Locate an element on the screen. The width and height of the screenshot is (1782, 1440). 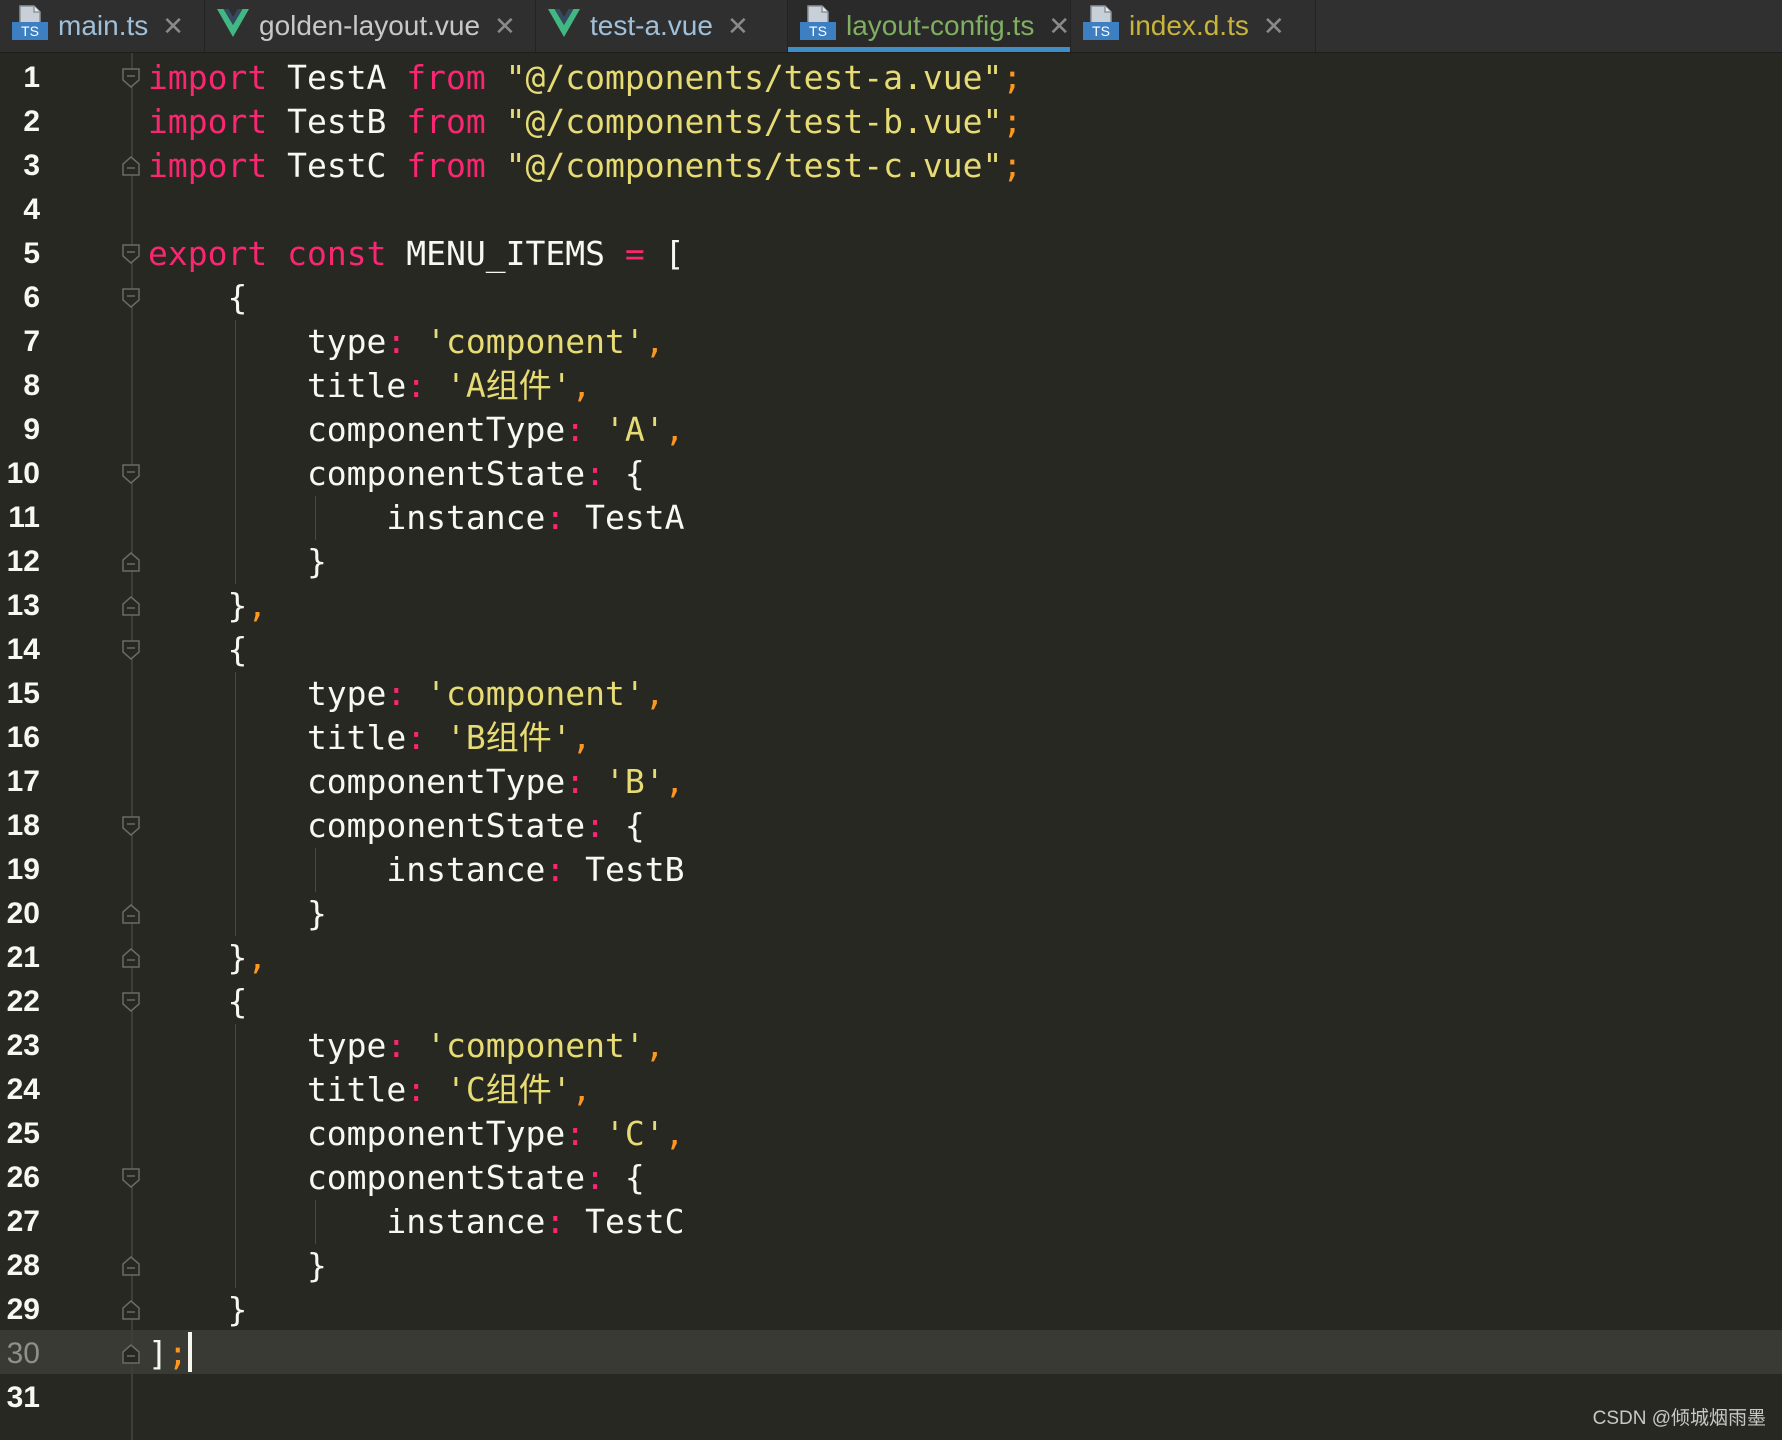
code-token: export is located at coordinates (208, 253).